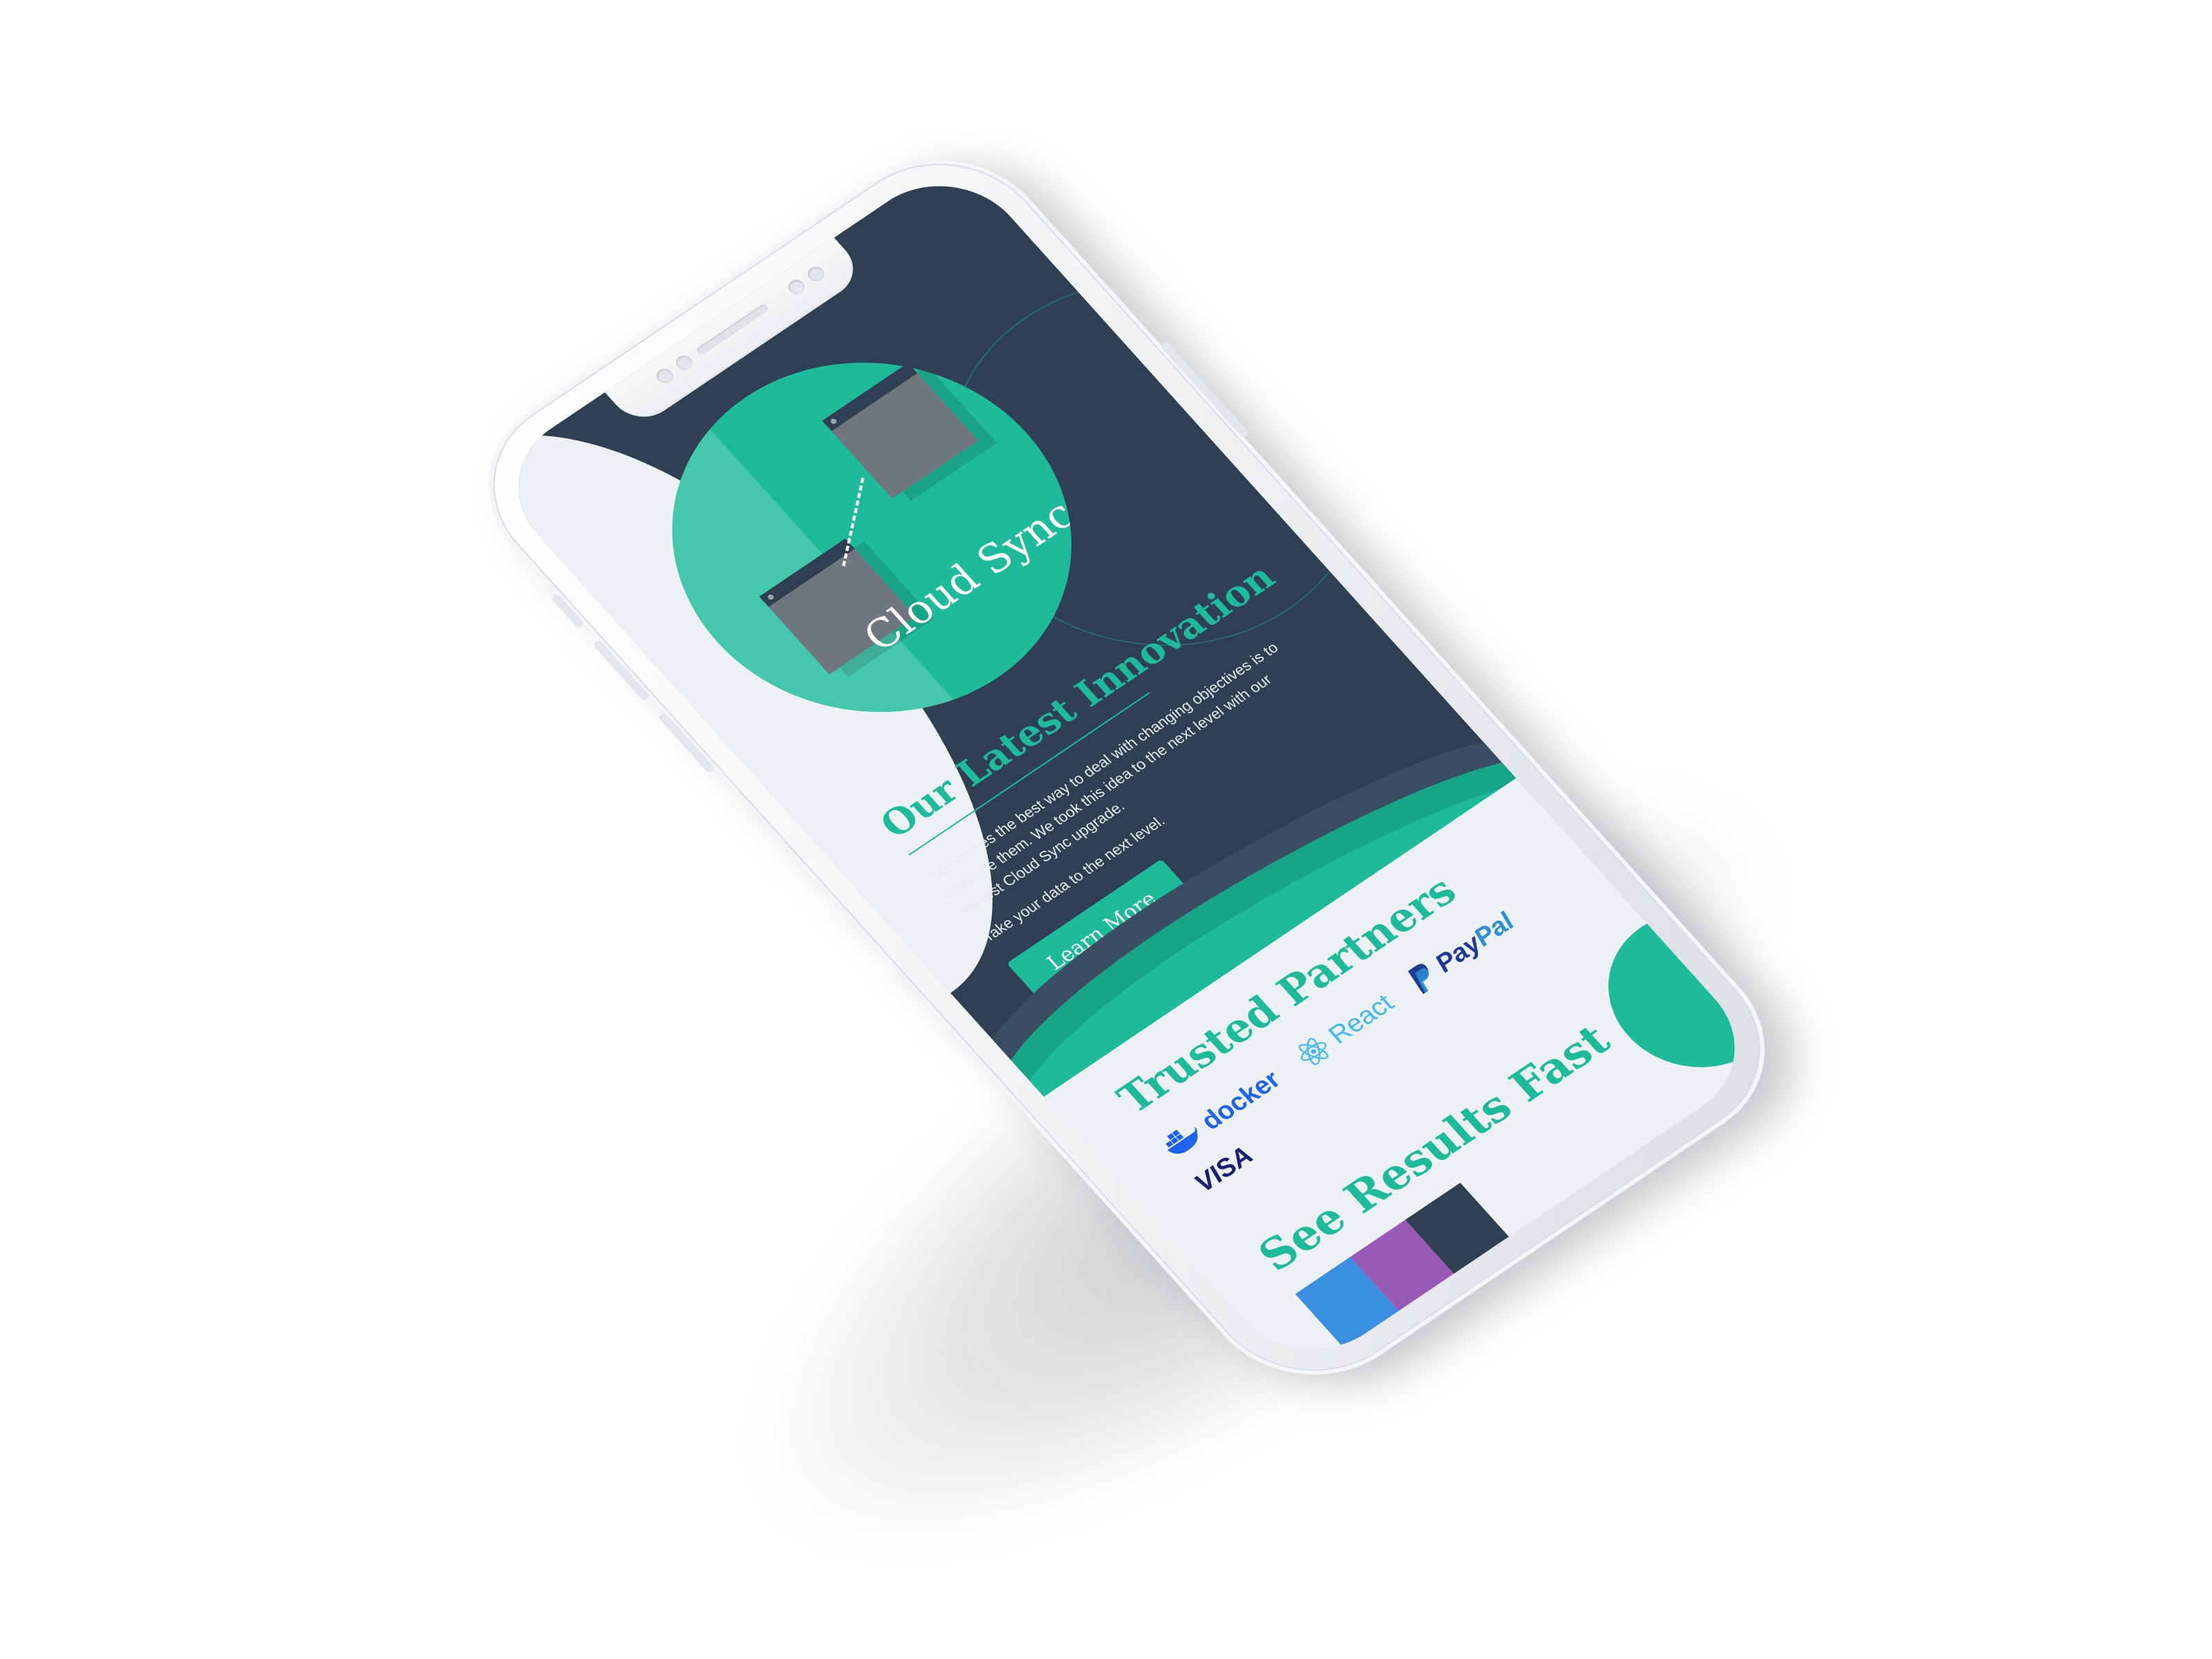 This screenshot has height=1659, width=2212. Describe the element at coordinates (665, 376) in the screenshot. I see `camera-icon` at that location.